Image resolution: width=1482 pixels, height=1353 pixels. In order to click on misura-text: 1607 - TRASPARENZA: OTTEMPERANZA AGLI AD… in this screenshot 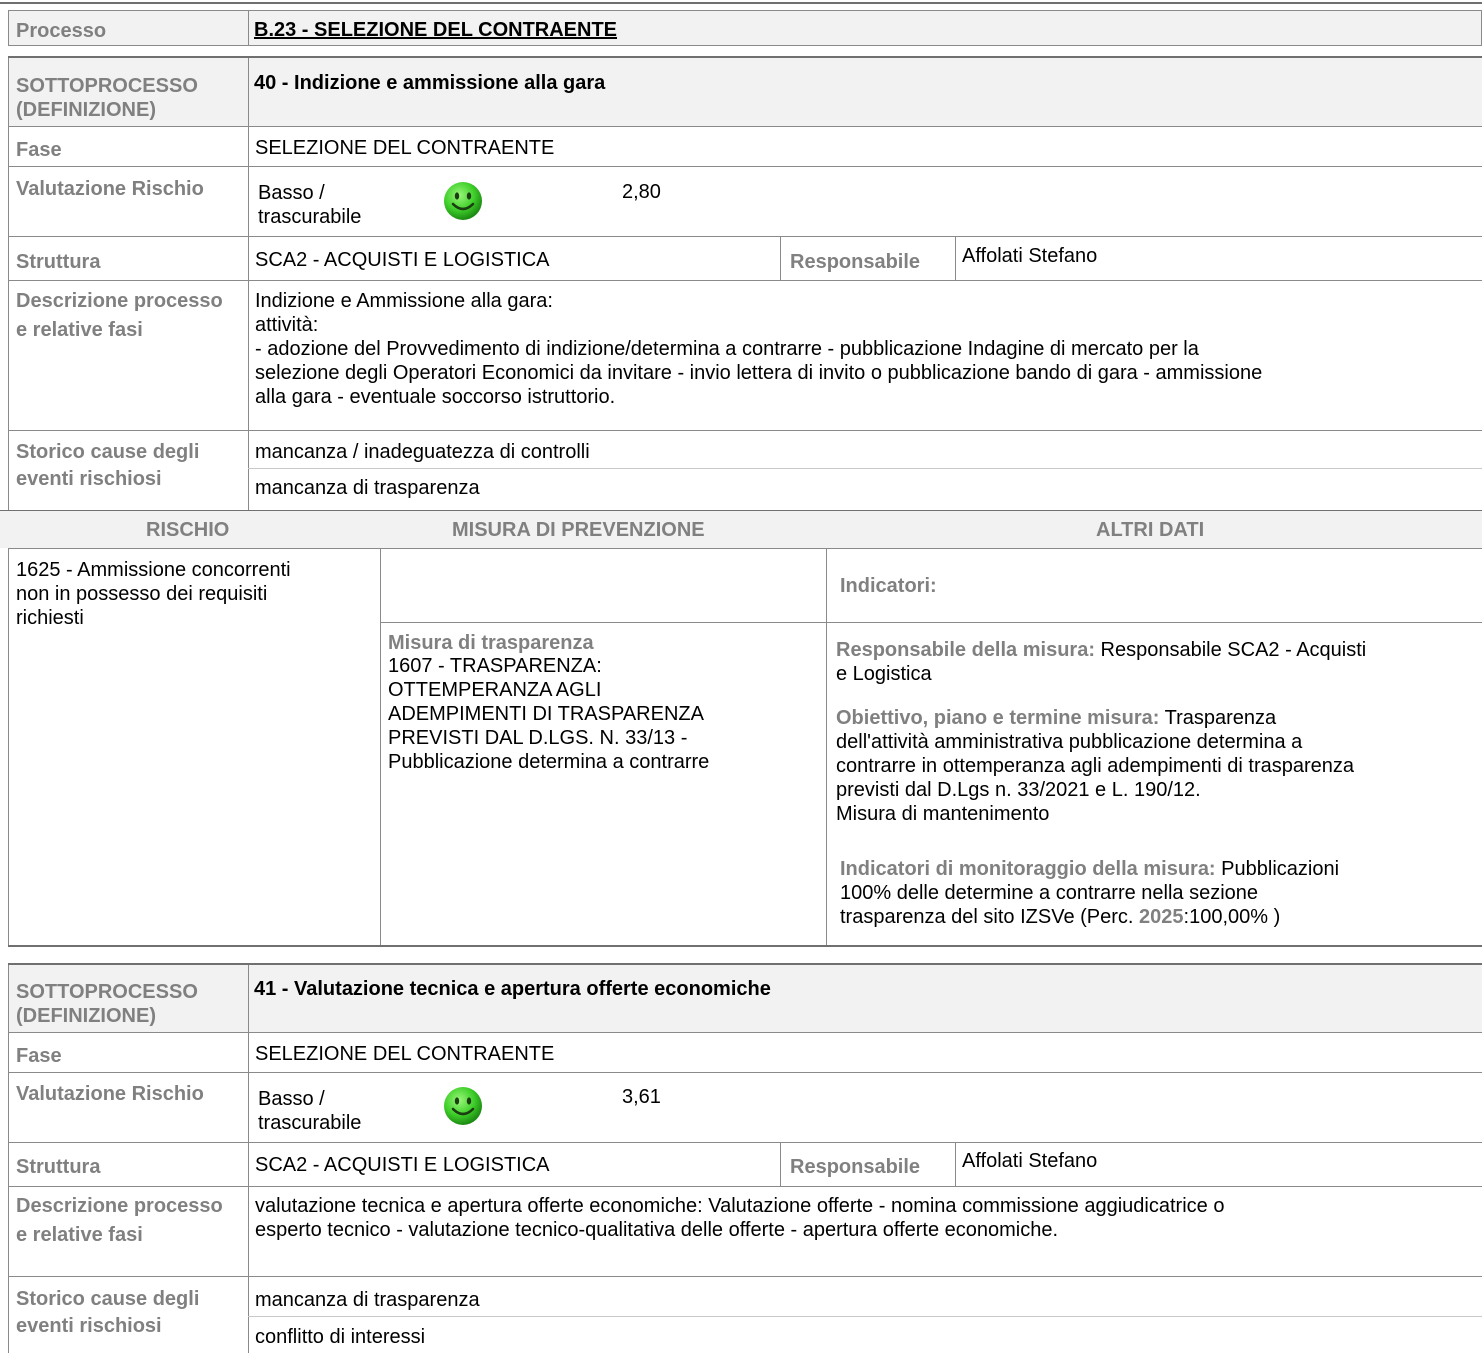, I will do `click(549, 714)`.